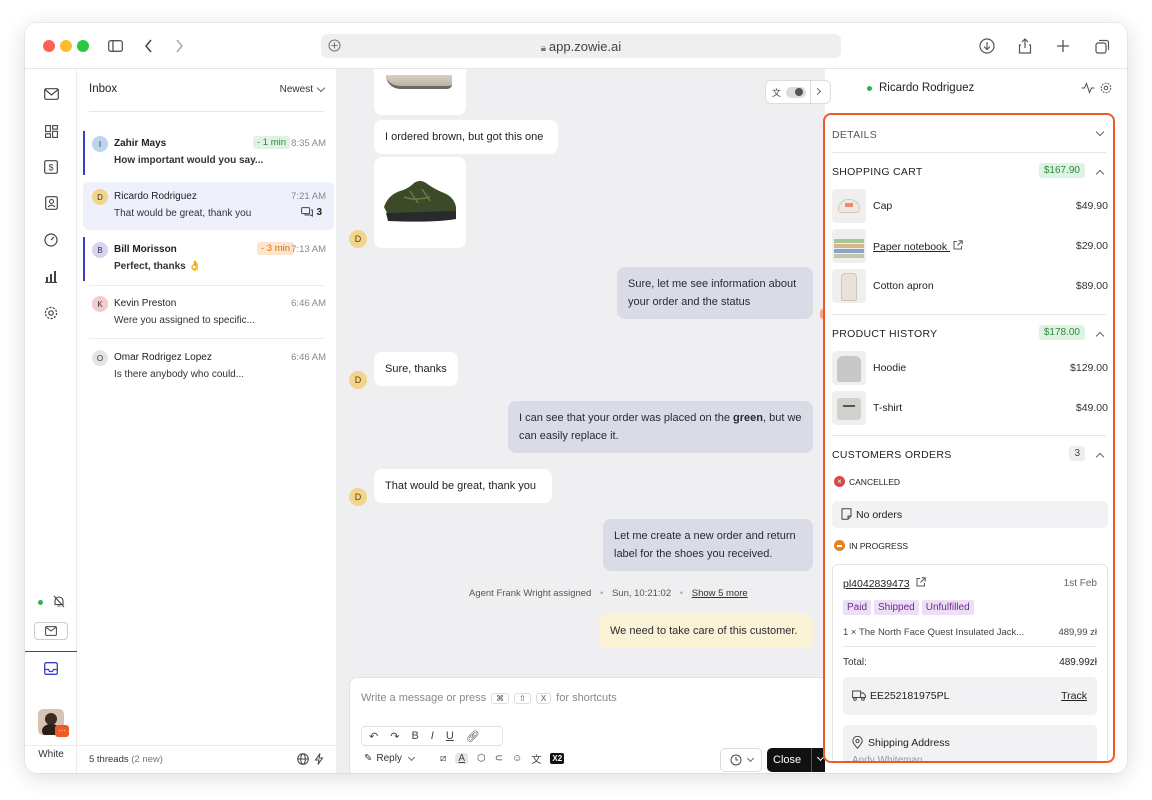 The height and width of the screenshot is (800, 1152). Describe the element at coordinates (706, 631) in the screenshot. I see `internal-note: We need to take care of this customer.` at that location.